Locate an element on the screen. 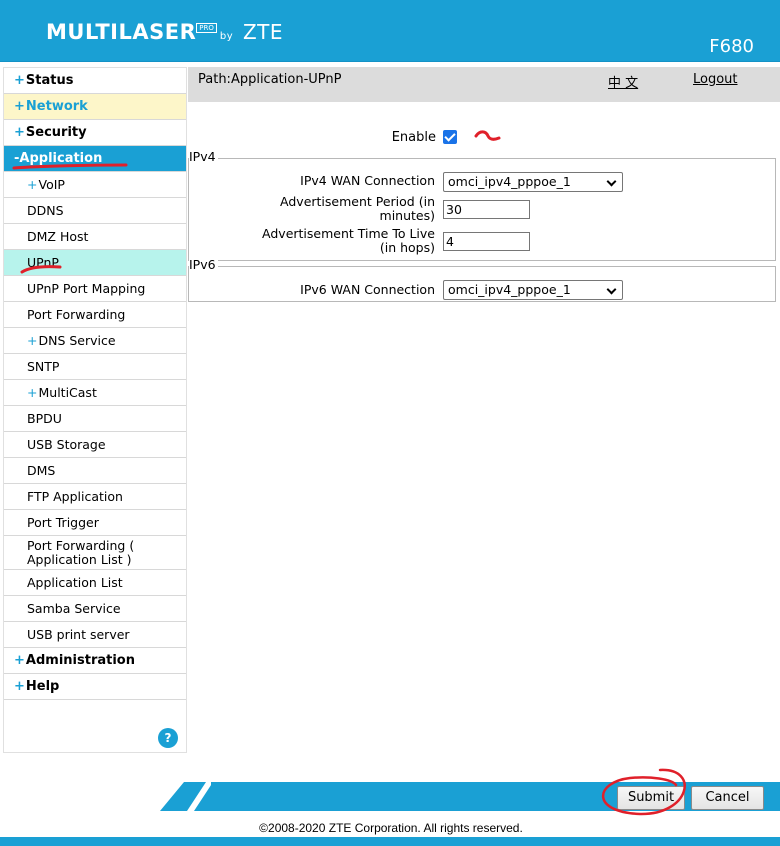  sidebar-item-label: MultiCast is located at coordinates (67, 392).